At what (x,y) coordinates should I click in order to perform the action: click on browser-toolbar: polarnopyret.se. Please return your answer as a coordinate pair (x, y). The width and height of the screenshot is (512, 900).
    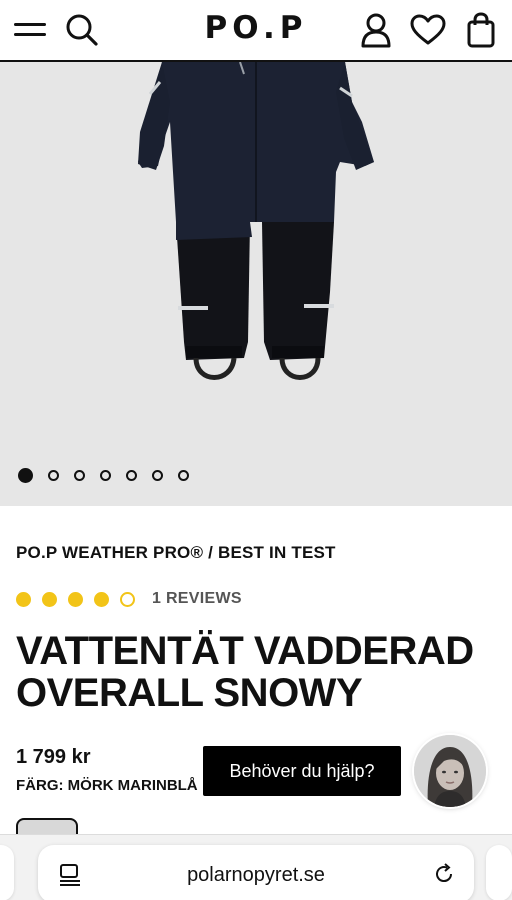
    Looking at the image, I should click on (256, 867).